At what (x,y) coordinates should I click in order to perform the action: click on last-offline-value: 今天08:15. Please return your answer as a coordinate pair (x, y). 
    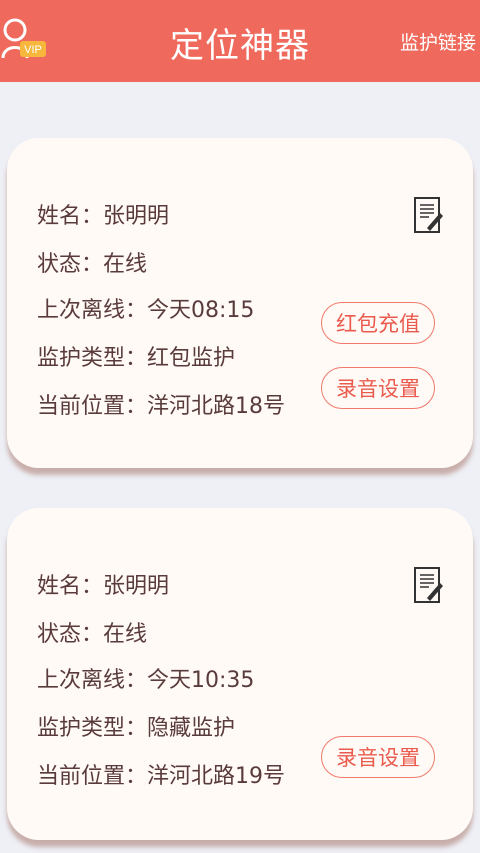
    Looking at the image, I should click on (201, 310).